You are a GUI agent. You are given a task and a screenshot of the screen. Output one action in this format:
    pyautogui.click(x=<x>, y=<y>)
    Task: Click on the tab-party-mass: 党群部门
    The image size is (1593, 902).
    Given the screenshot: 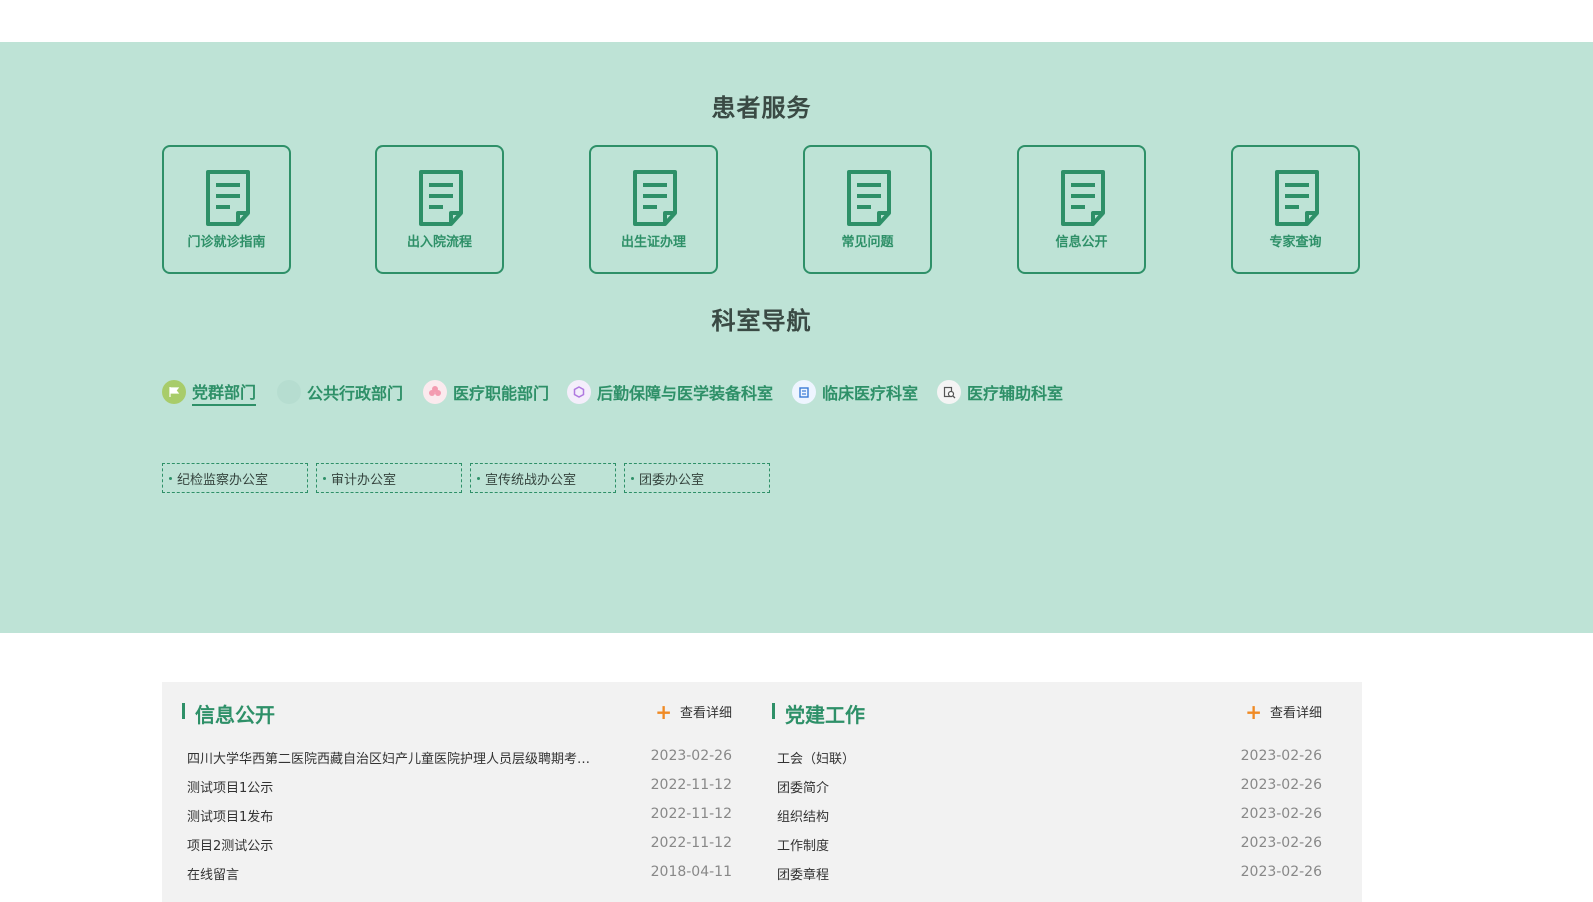 What is the action you would take?
    pyautogui.click(x=209, y=392)
    